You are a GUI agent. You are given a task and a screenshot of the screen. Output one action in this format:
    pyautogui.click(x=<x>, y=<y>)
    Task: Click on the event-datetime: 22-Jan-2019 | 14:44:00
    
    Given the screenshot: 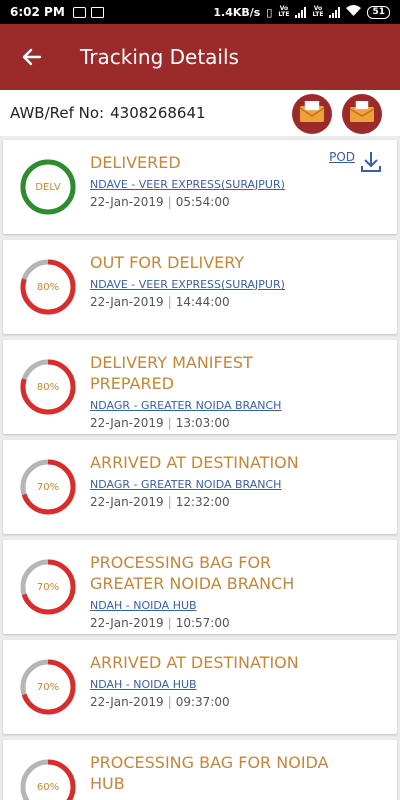 What is the action you would take?
    pyautogui.click(x=213, y=302)
    